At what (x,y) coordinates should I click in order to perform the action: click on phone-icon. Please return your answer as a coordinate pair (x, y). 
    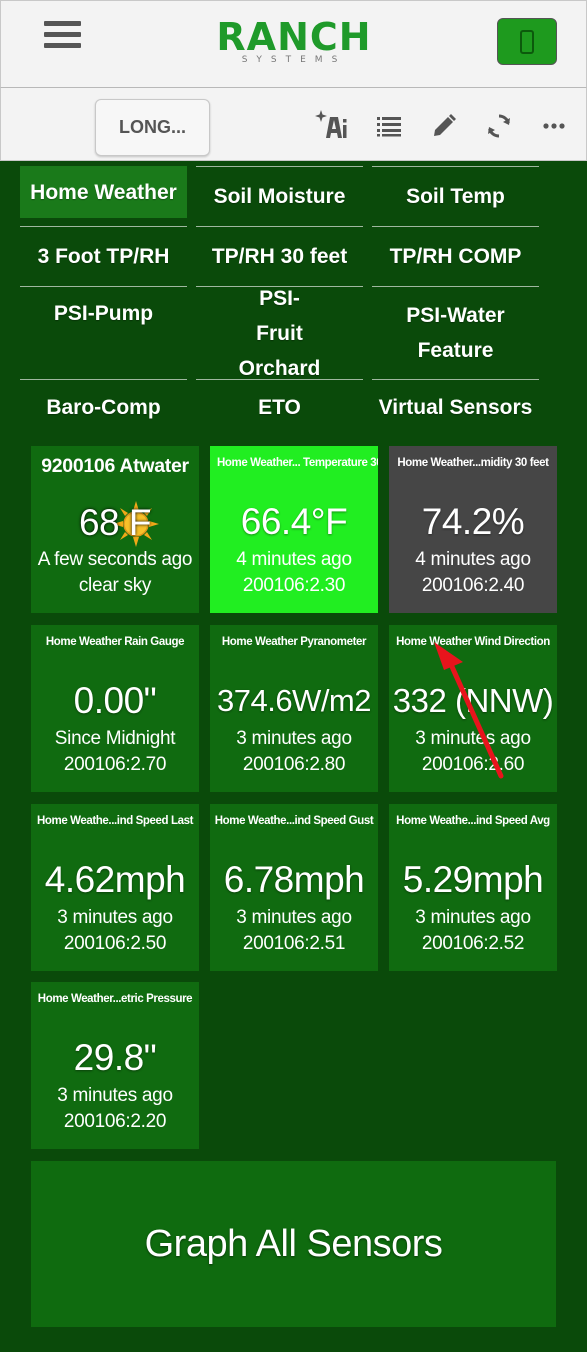
    Looking at the image, I should click on (527, 41).